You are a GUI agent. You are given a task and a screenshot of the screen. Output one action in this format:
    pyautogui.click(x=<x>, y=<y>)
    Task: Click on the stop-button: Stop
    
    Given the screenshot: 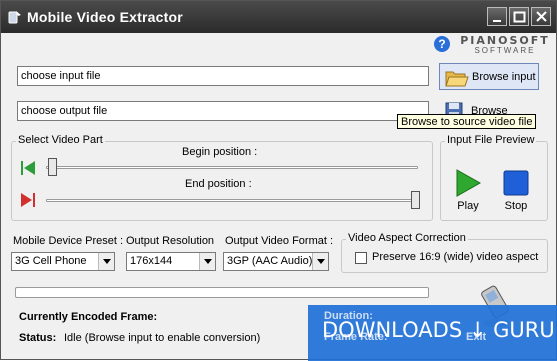 What is the action you would take?
    pyautogui.click(x=516, y=190)
    